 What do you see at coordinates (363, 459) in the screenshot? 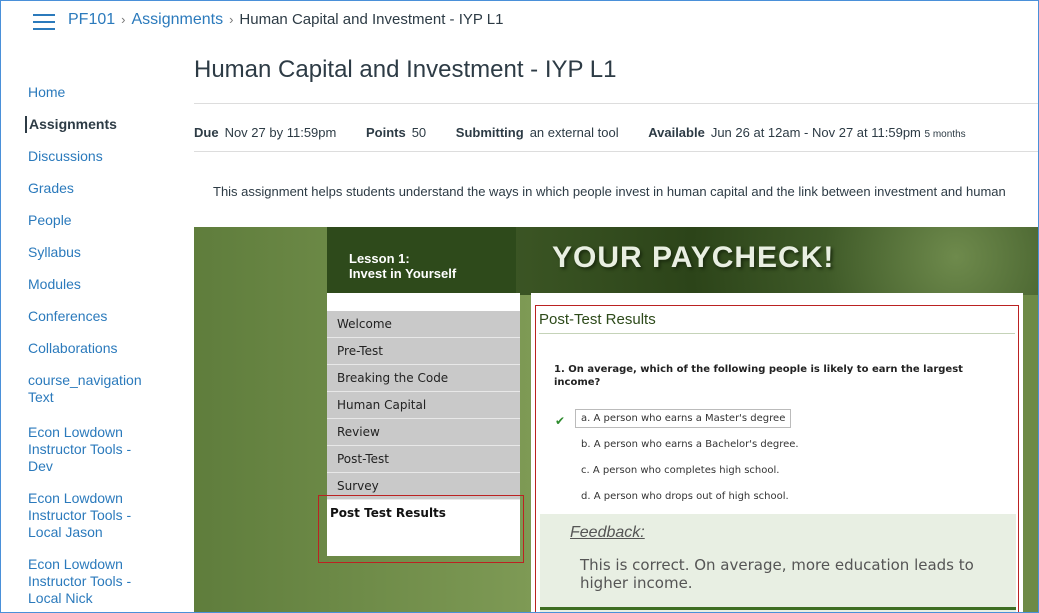
I see `menu-item-label: Post-Test` at bounding box center [363, 459].